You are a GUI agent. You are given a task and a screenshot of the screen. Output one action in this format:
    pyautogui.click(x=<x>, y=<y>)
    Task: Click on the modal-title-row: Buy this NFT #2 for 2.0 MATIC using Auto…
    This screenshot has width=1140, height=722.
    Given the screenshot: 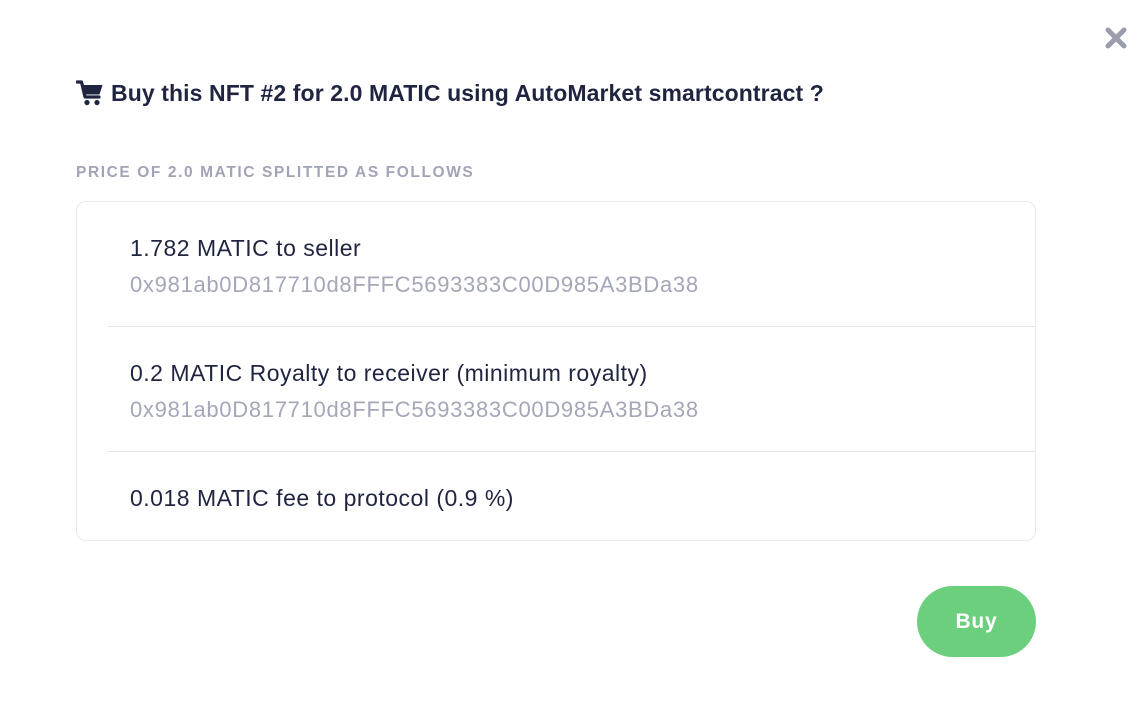 What is the action you would take?
    pyautogui.click(x=450, y=93)
    